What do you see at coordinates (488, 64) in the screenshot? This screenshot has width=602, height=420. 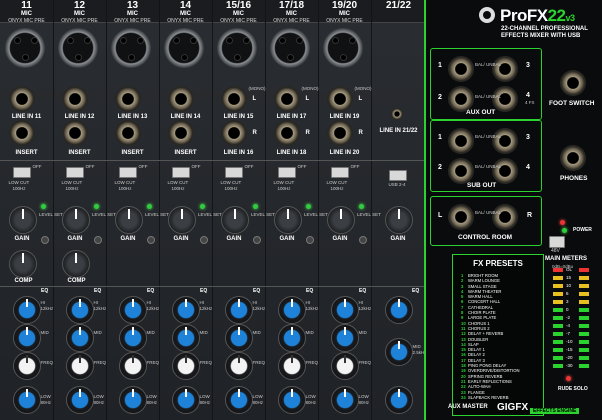 I see `bal-label: BAL/ UNBAL` at bounding box center [488, 64].